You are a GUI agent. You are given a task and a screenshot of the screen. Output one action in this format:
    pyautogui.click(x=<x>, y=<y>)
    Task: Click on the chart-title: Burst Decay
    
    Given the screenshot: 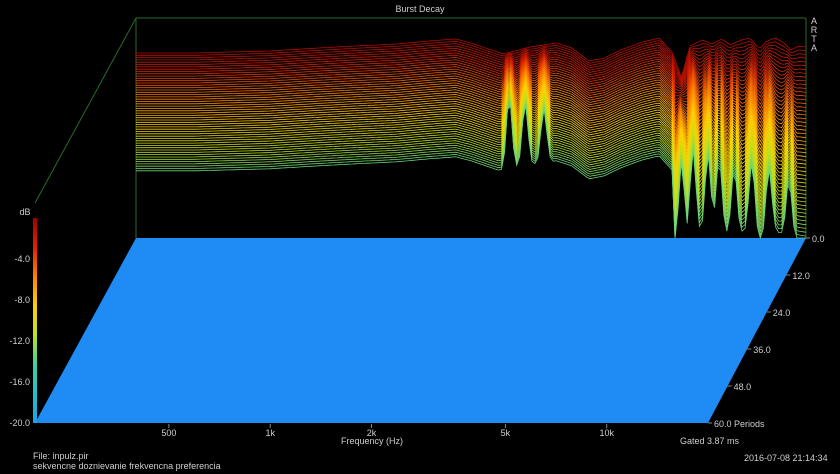 What is the action you would take?
    pyautogui.click(x=420, y=9)
    